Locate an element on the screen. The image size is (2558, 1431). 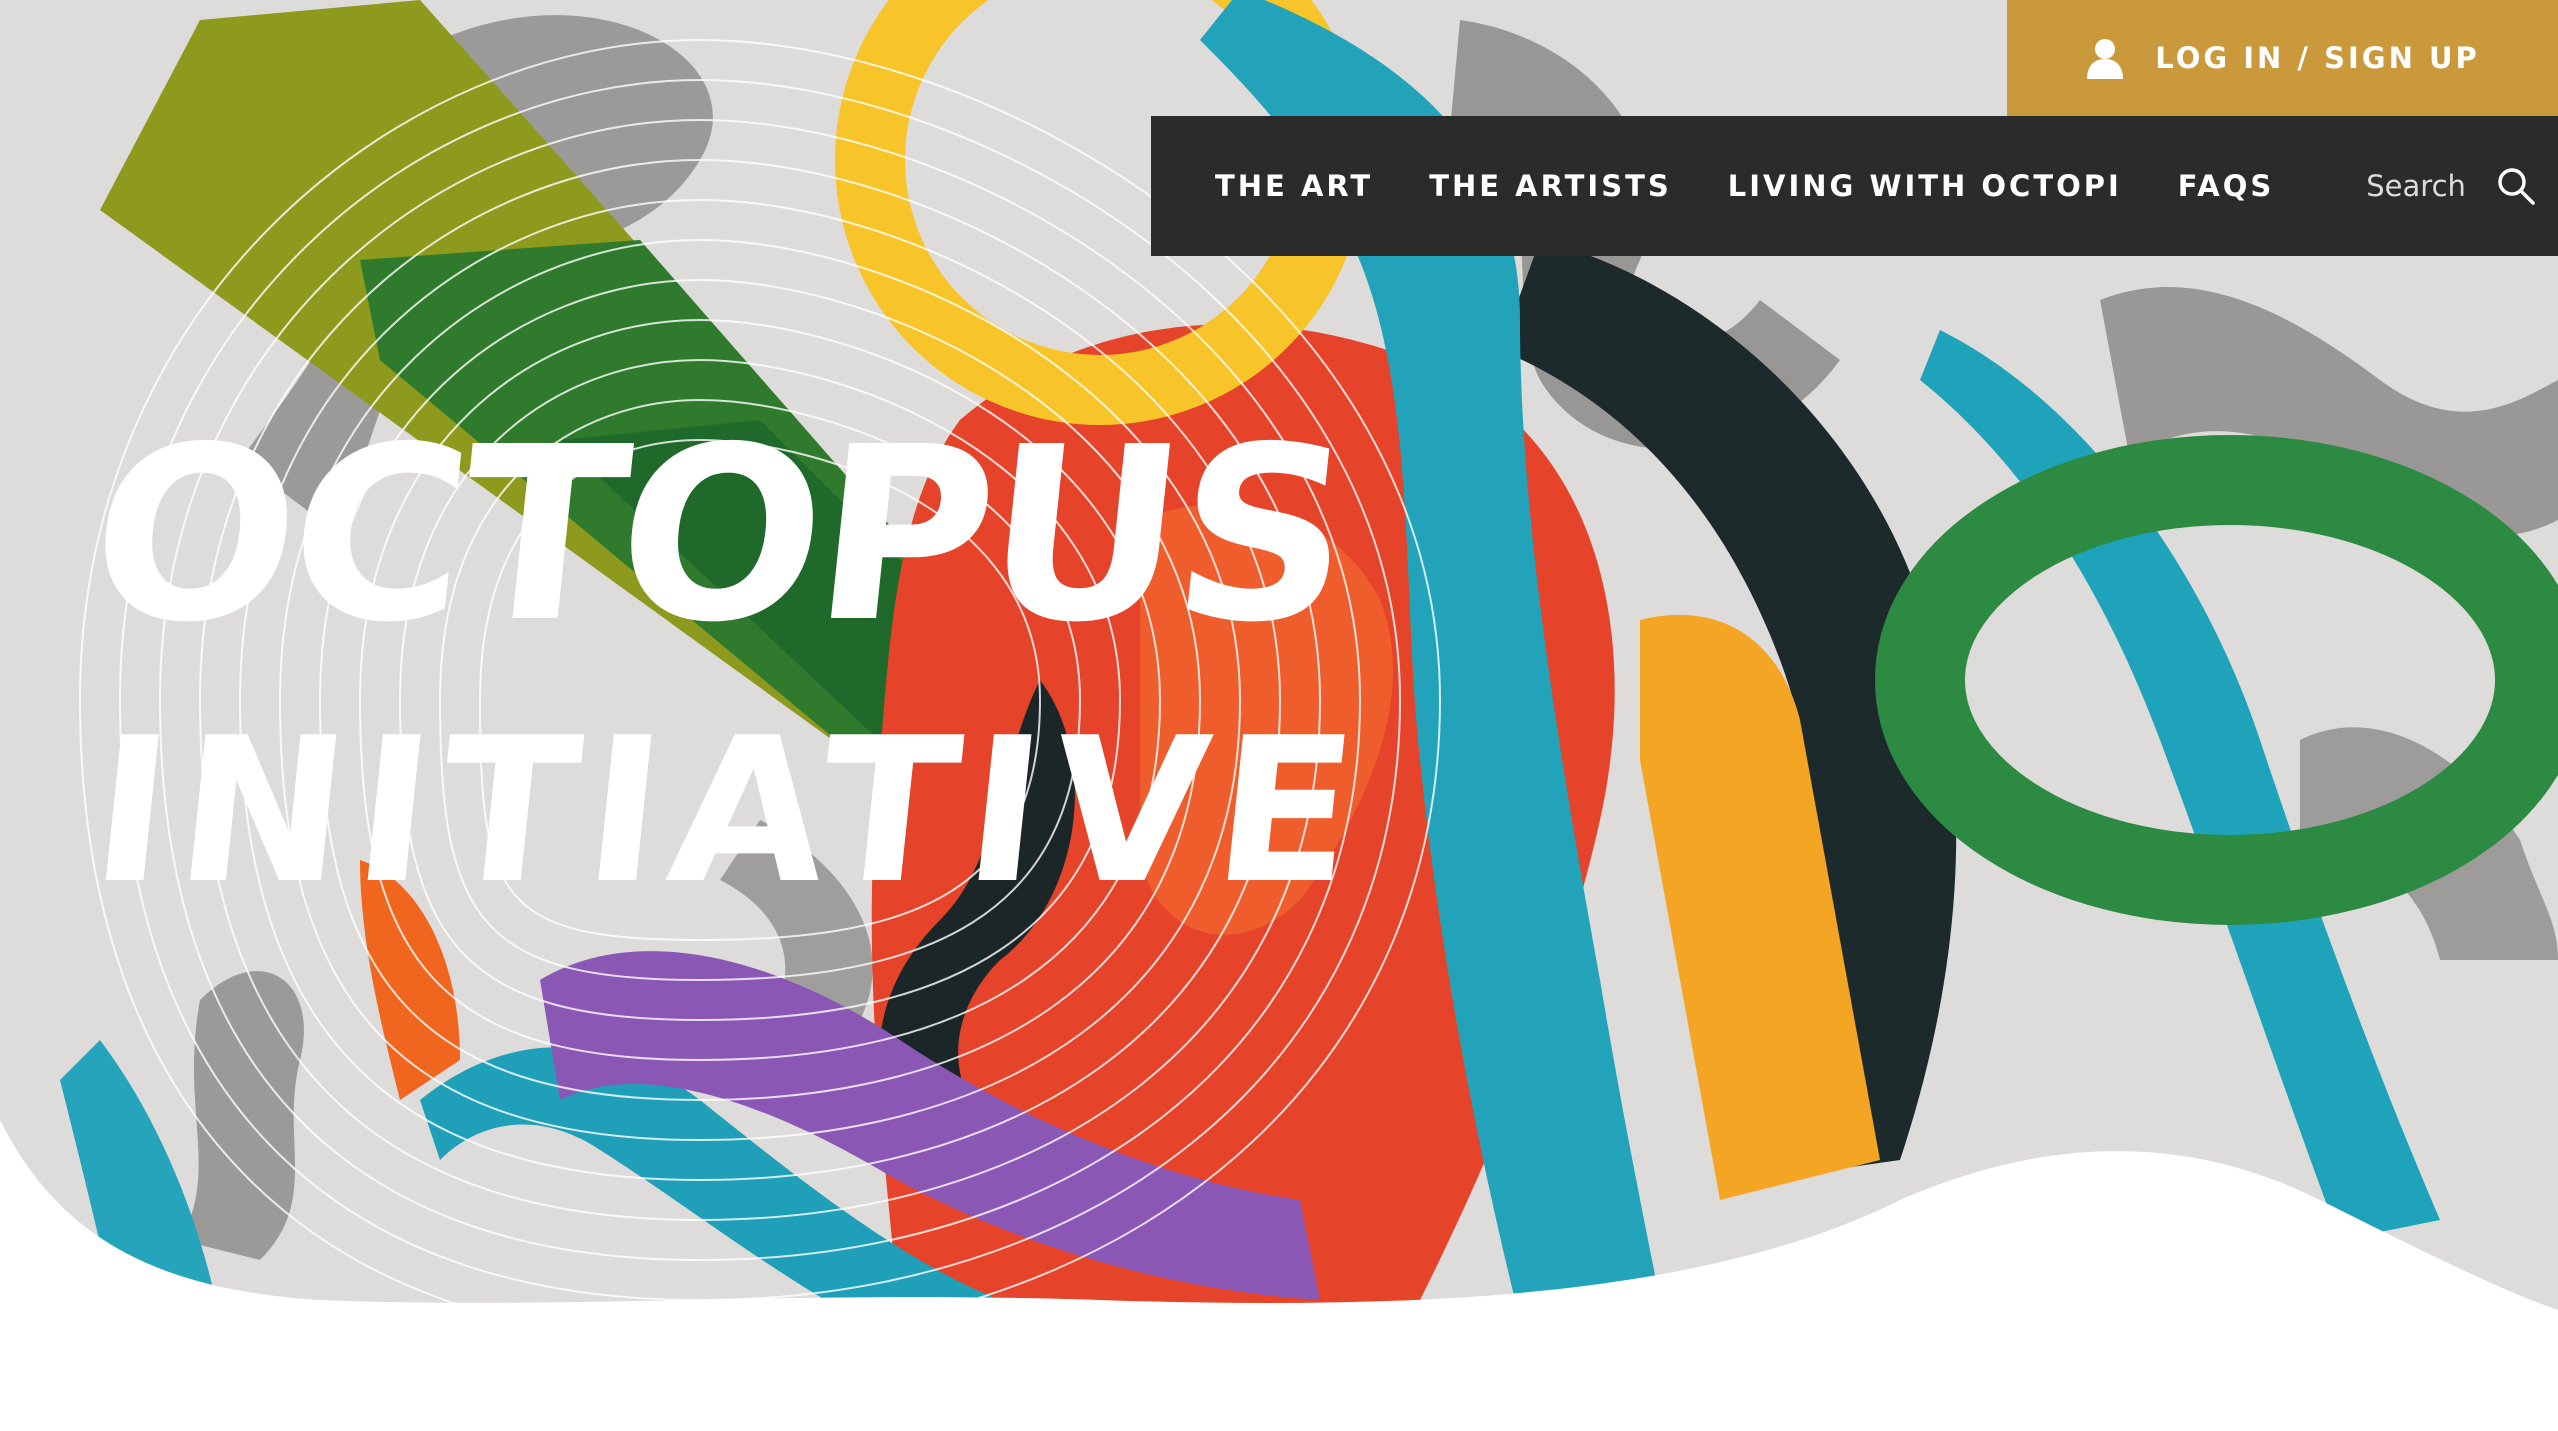
search-button: Search is located at coordinates (2451, 186).